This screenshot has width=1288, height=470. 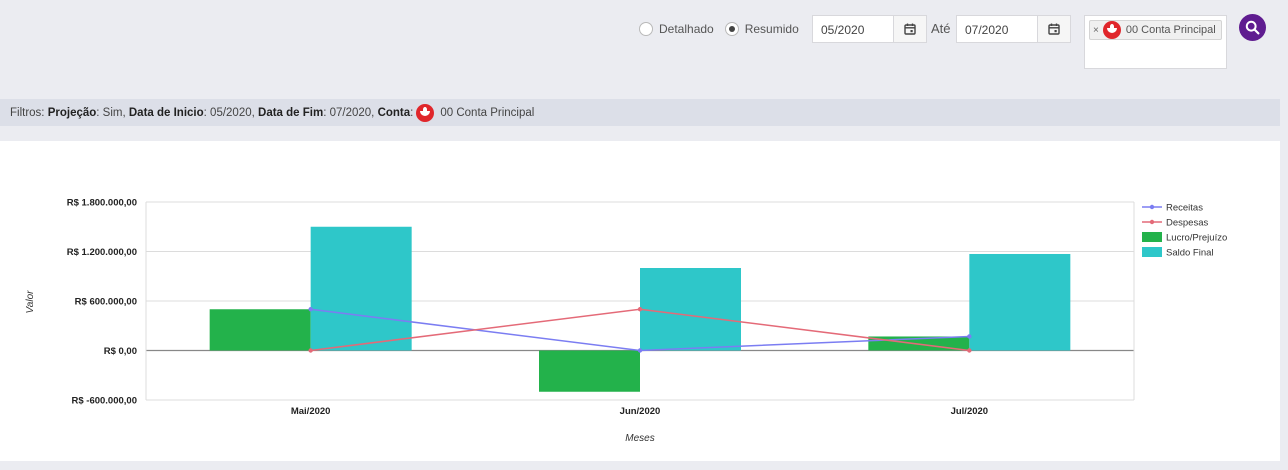 I want to click on filter-start-key: Data de Inicio, so click(x=166, y=112).